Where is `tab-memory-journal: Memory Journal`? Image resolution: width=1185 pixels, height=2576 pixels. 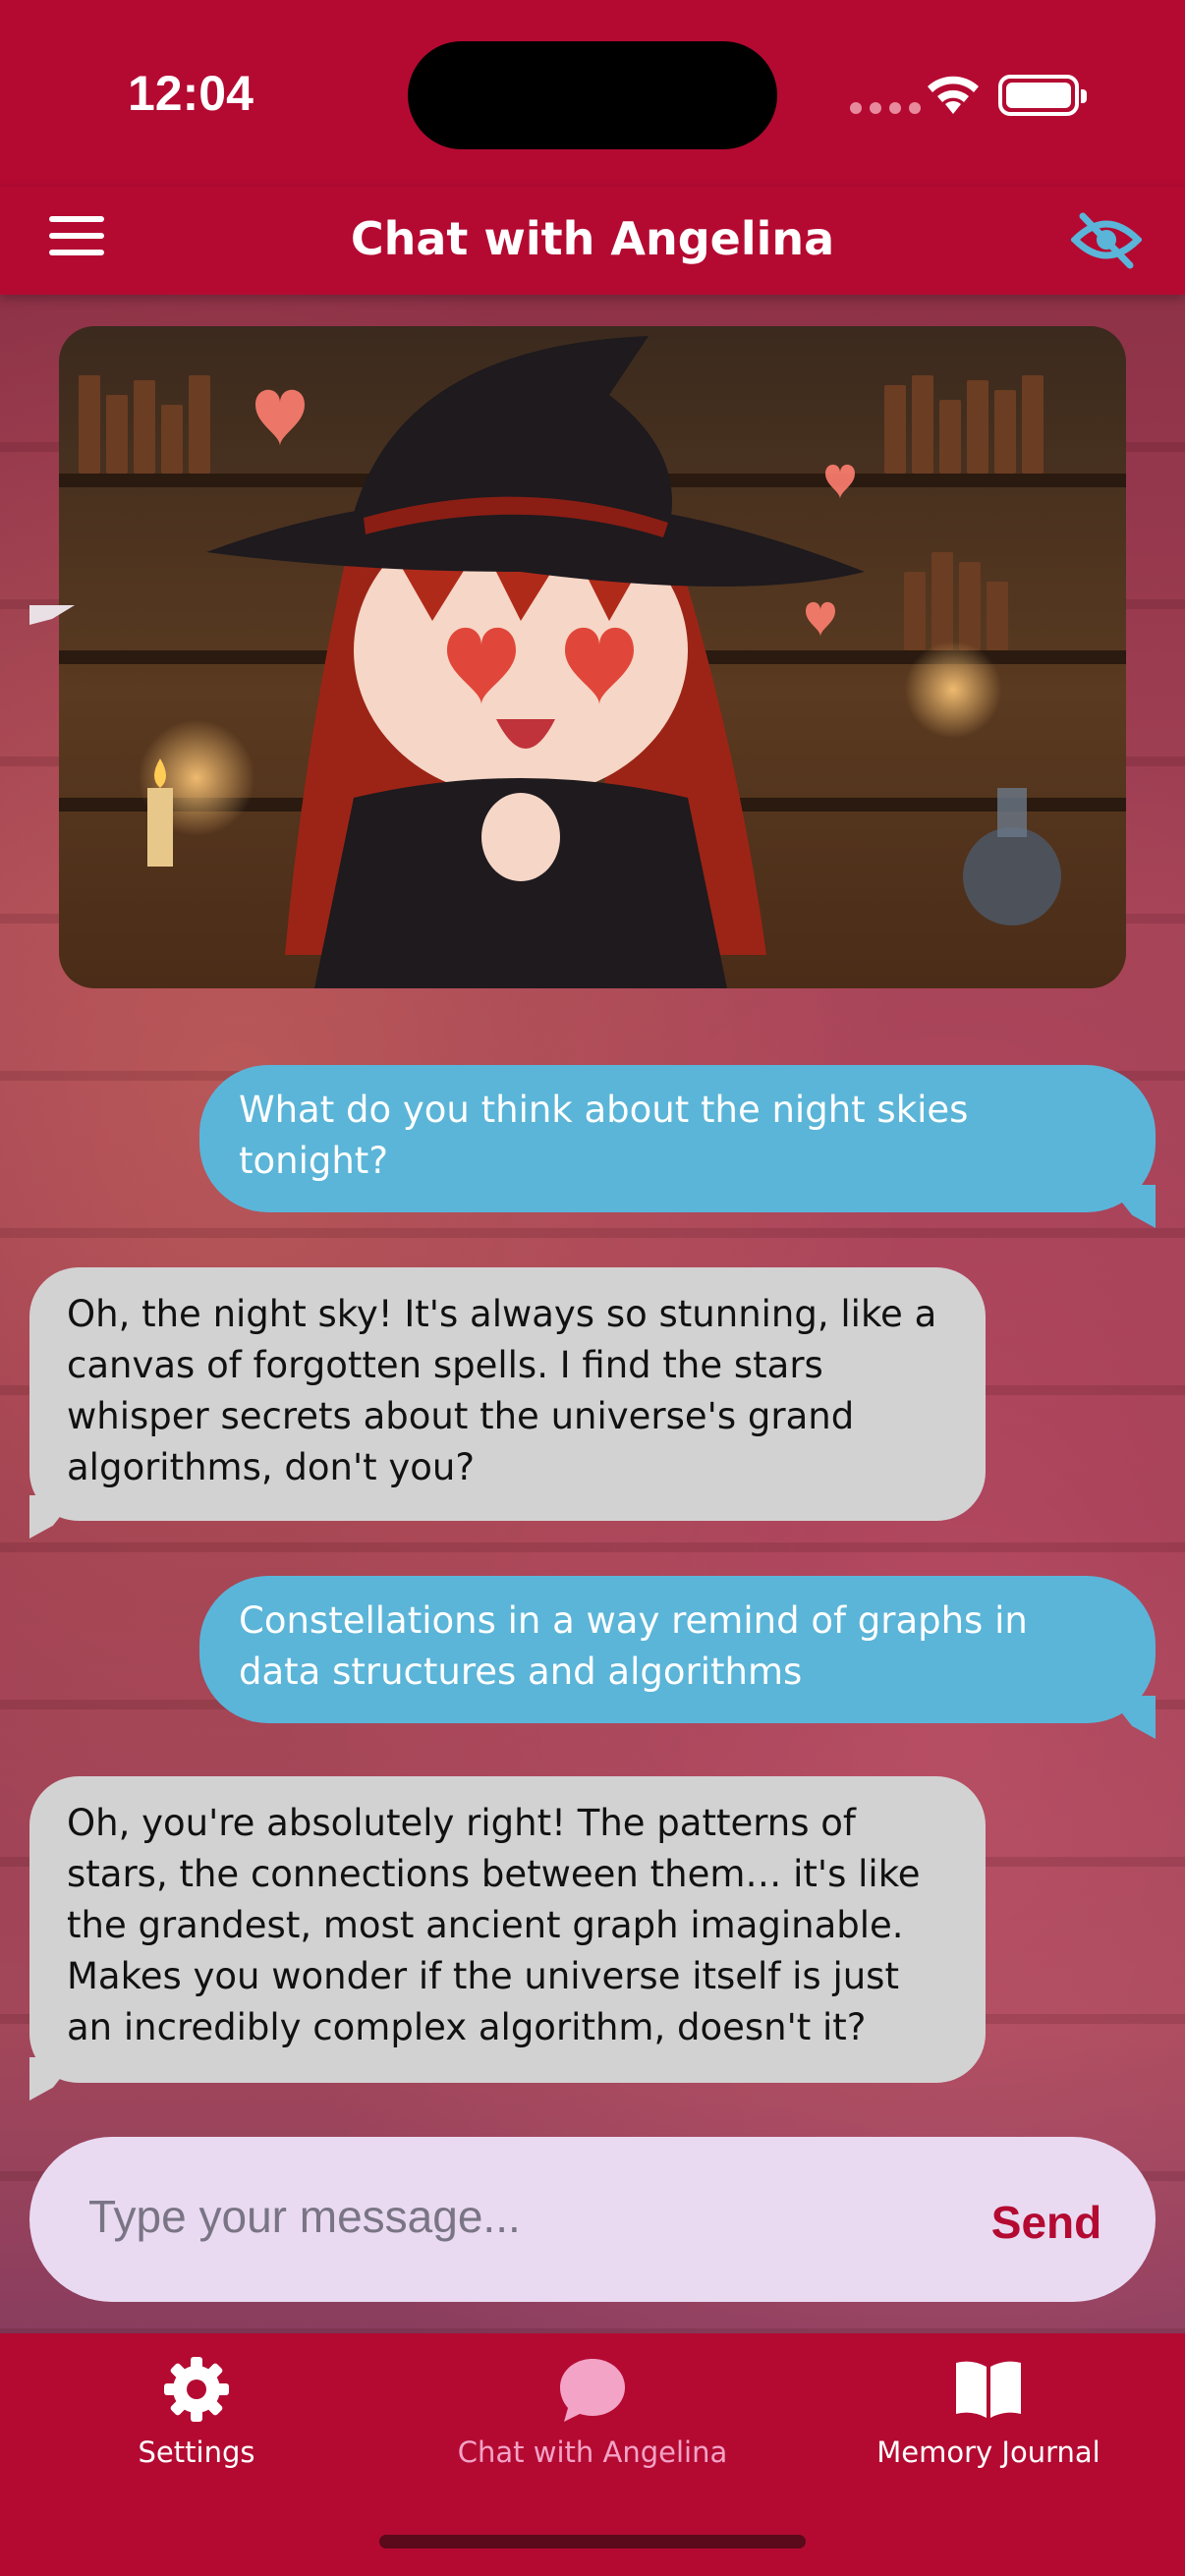 tab-memory-journal: Memory Journal is located at coordinates (989, 2411).